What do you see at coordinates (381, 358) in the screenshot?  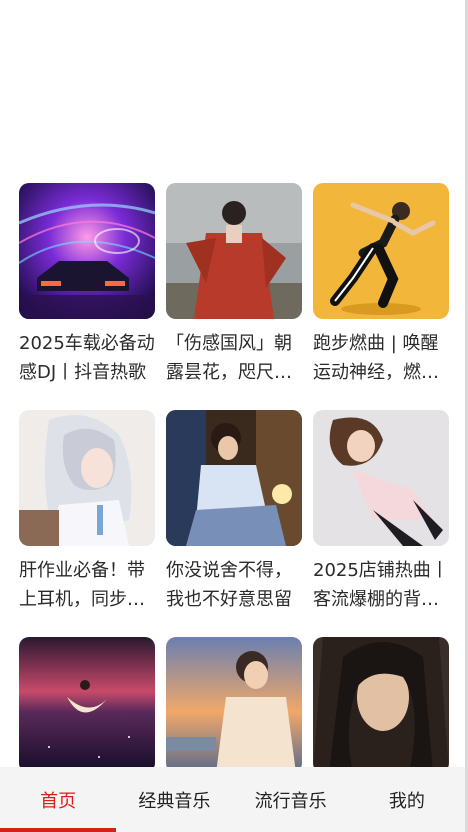 I see `playlist-title: 跑步燃曲 | 唤醒运动神经，燃烧卡路里` at bounding box center [381, 358].